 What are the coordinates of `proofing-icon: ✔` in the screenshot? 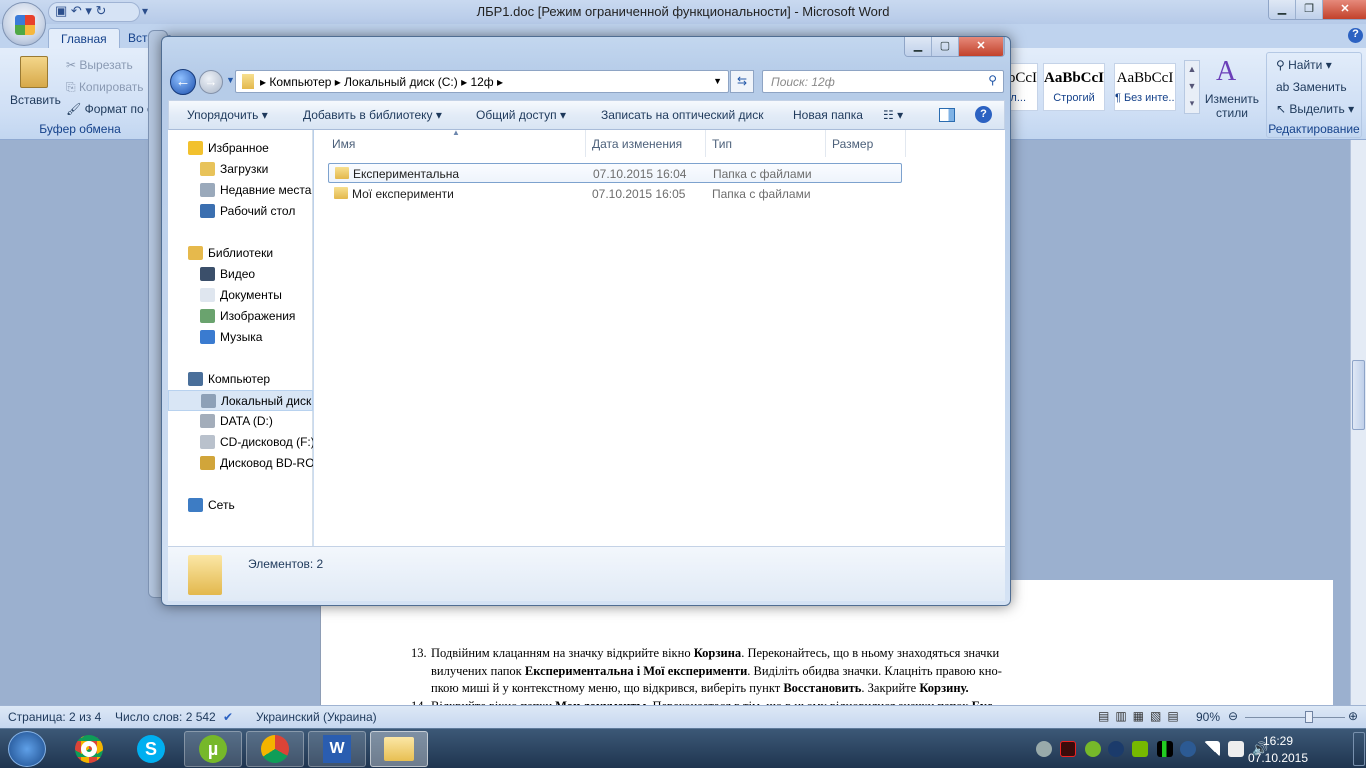 It's located at (228, 717).